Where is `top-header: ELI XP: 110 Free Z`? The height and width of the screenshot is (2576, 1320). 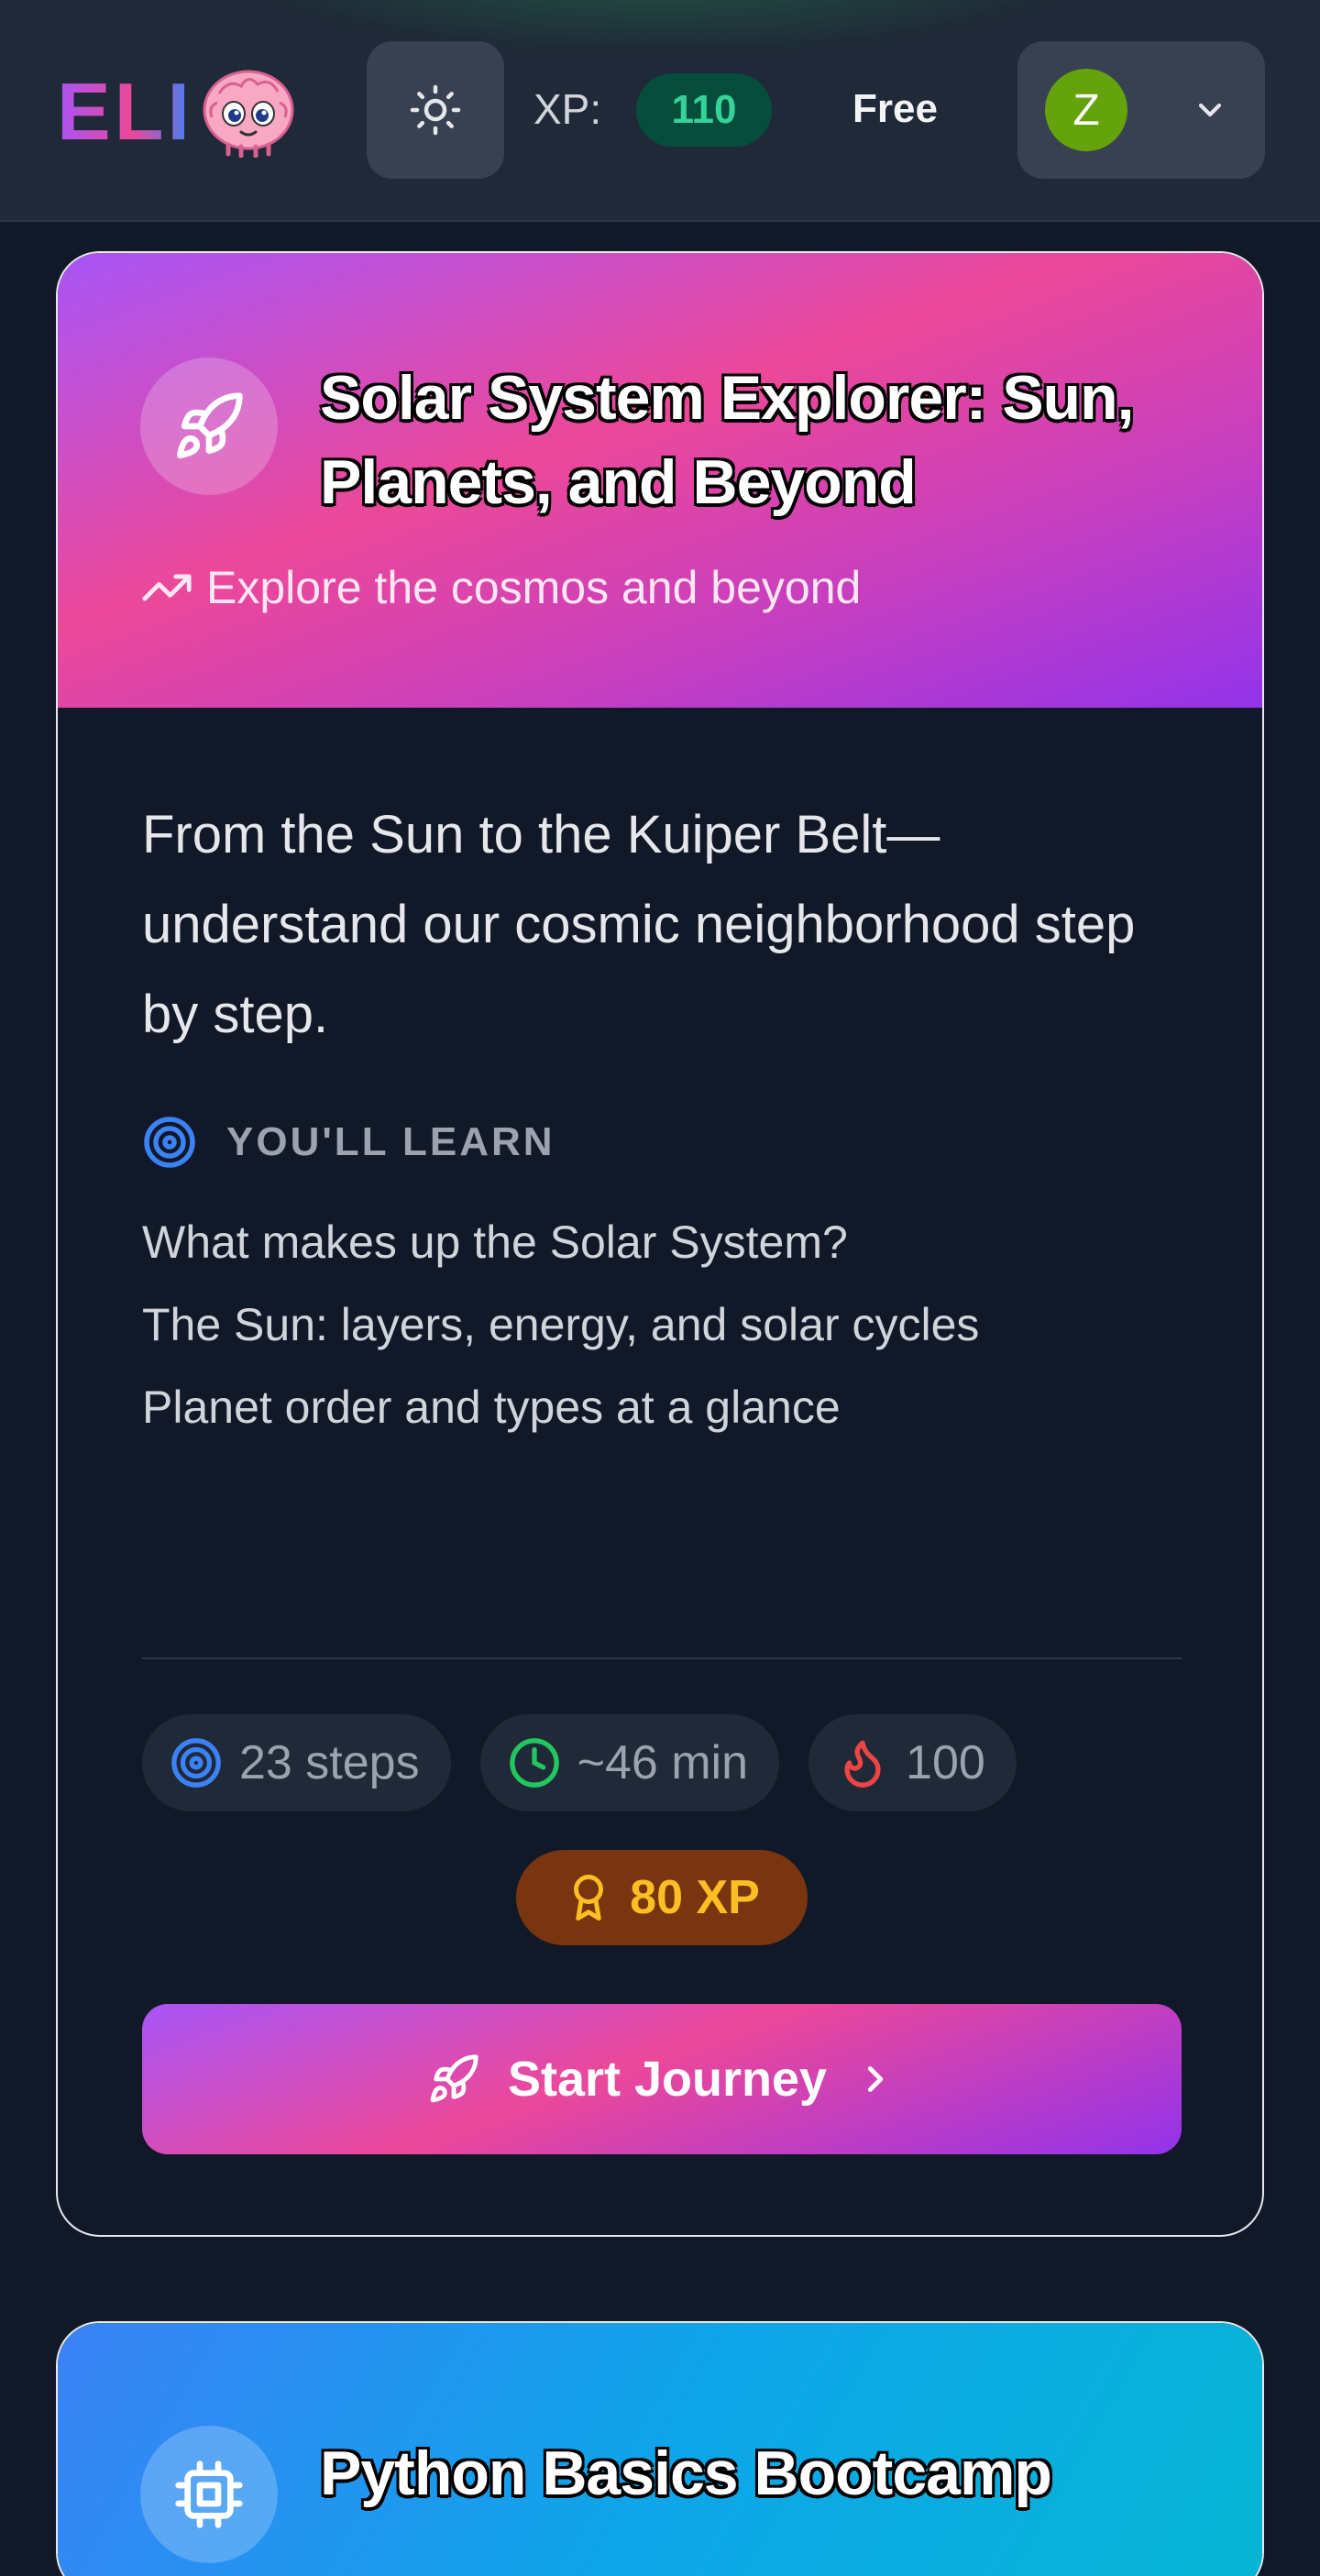
top-header: ELI XP: 110 Free Z is located at coordinates (660, 111).